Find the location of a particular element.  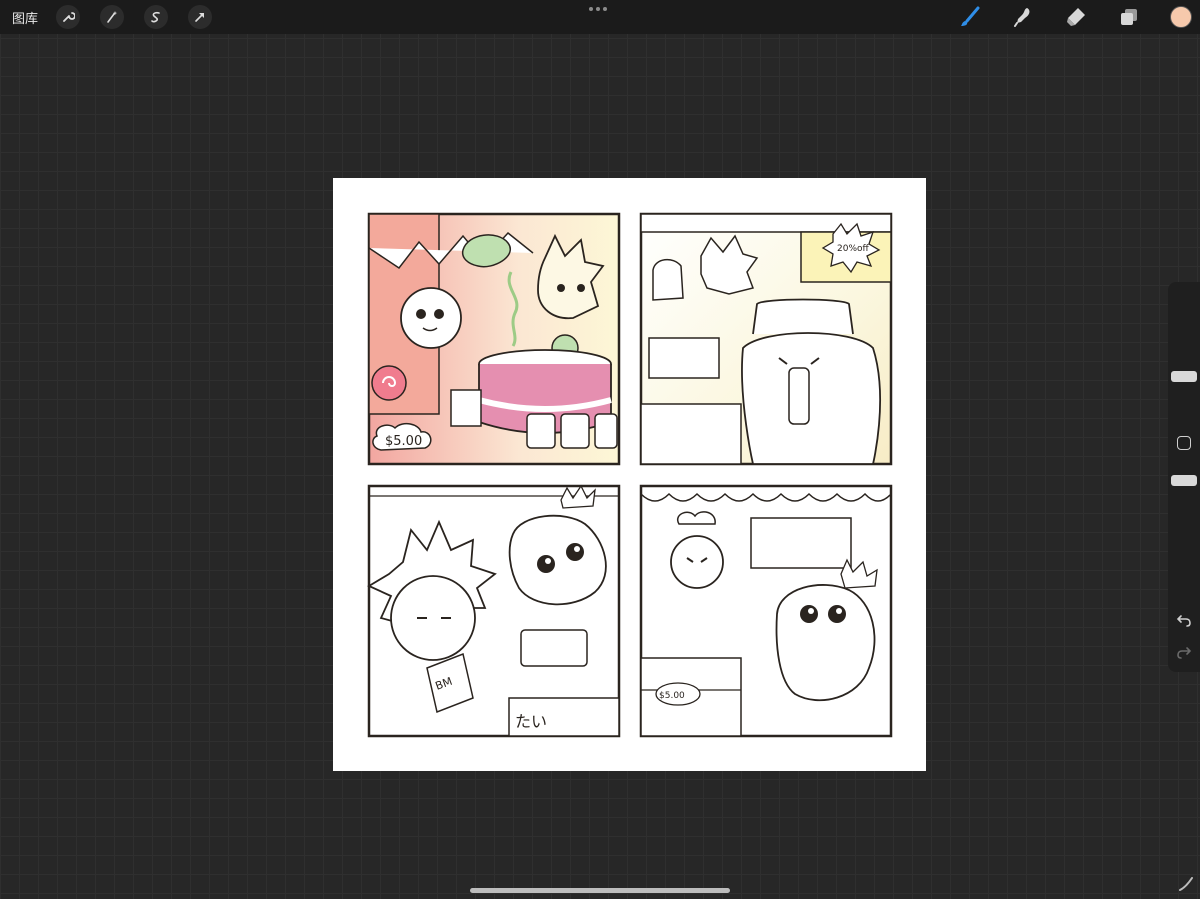

top-toolbar: 图库 is located at coordinates (600, 17).